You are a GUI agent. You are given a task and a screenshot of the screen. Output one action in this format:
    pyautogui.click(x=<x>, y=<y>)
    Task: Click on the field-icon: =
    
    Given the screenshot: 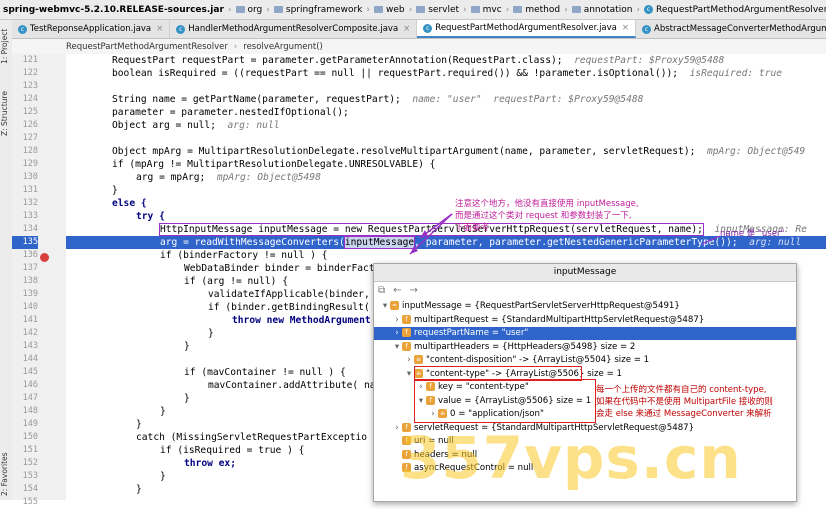 What is the action you would take?
    pyautogui.click(x=394, y=305)
    